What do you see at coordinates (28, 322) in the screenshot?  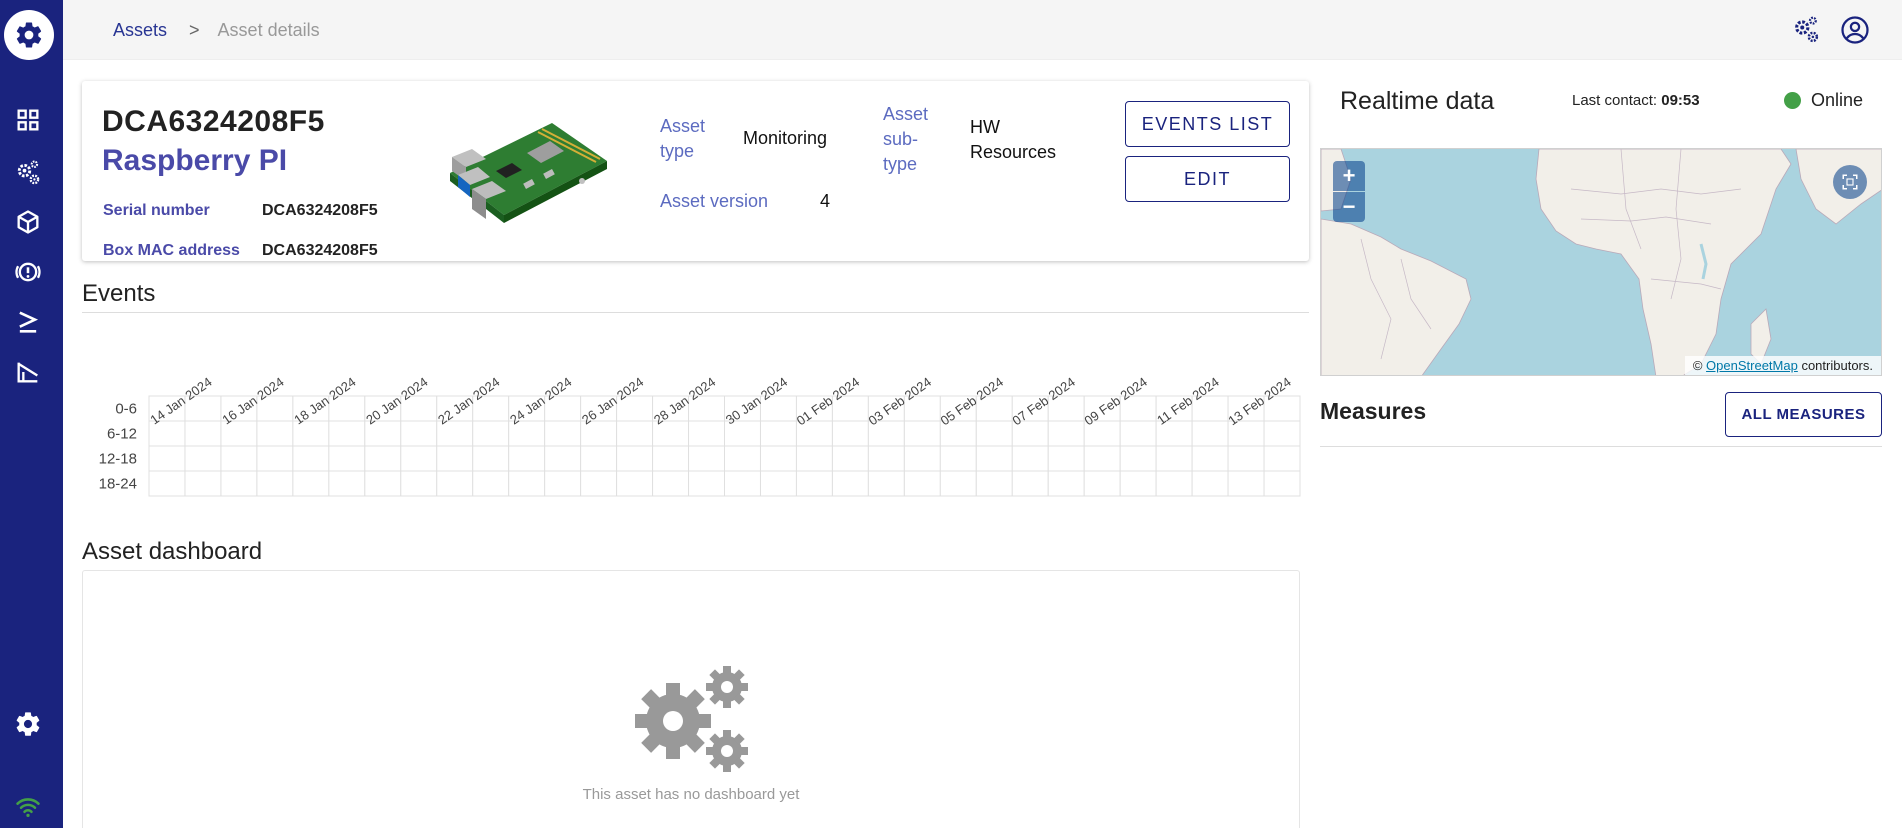 I see `terminal-icon` at bounding box center [28, 322].